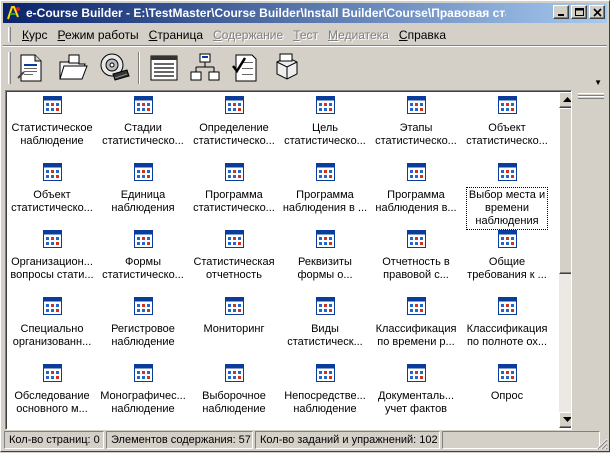 Image resolution: width=610 pixels, height=453 pixels. I want to click on scroll-up-button, so click(565, 100).